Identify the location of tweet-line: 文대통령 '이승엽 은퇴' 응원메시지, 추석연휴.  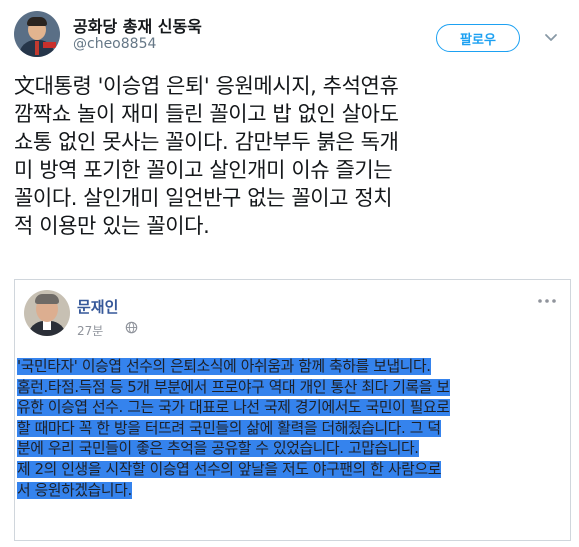
(206, 86).